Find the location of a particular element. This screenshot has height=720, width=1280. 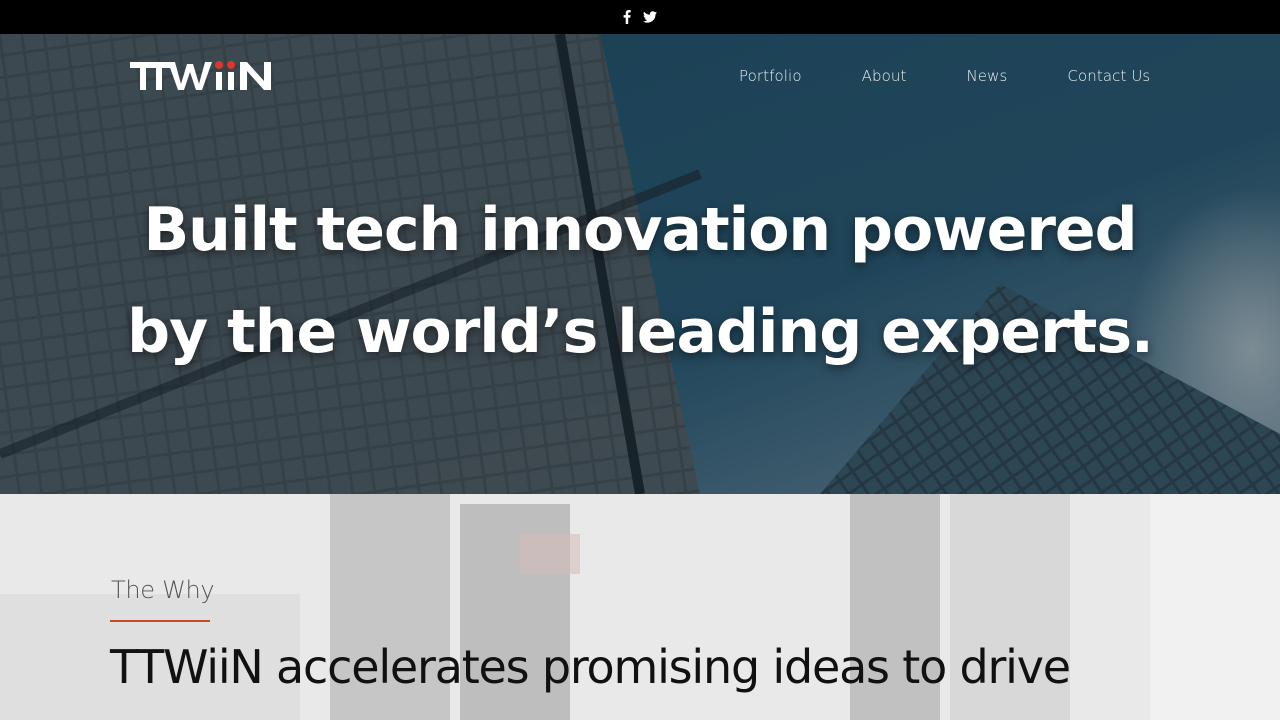

logo-graphic is located at coordinates (200, 75).